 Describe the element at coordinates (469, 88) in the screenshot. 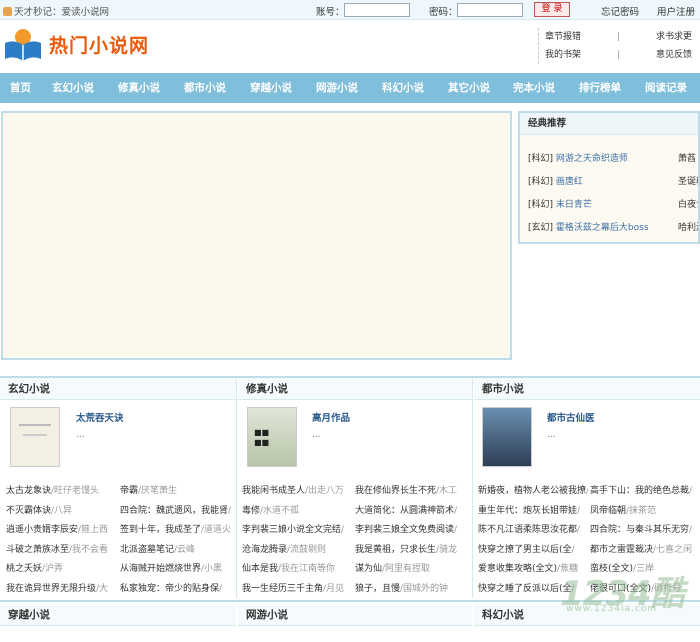

I see `nav-qita: 其它小说` at that location.